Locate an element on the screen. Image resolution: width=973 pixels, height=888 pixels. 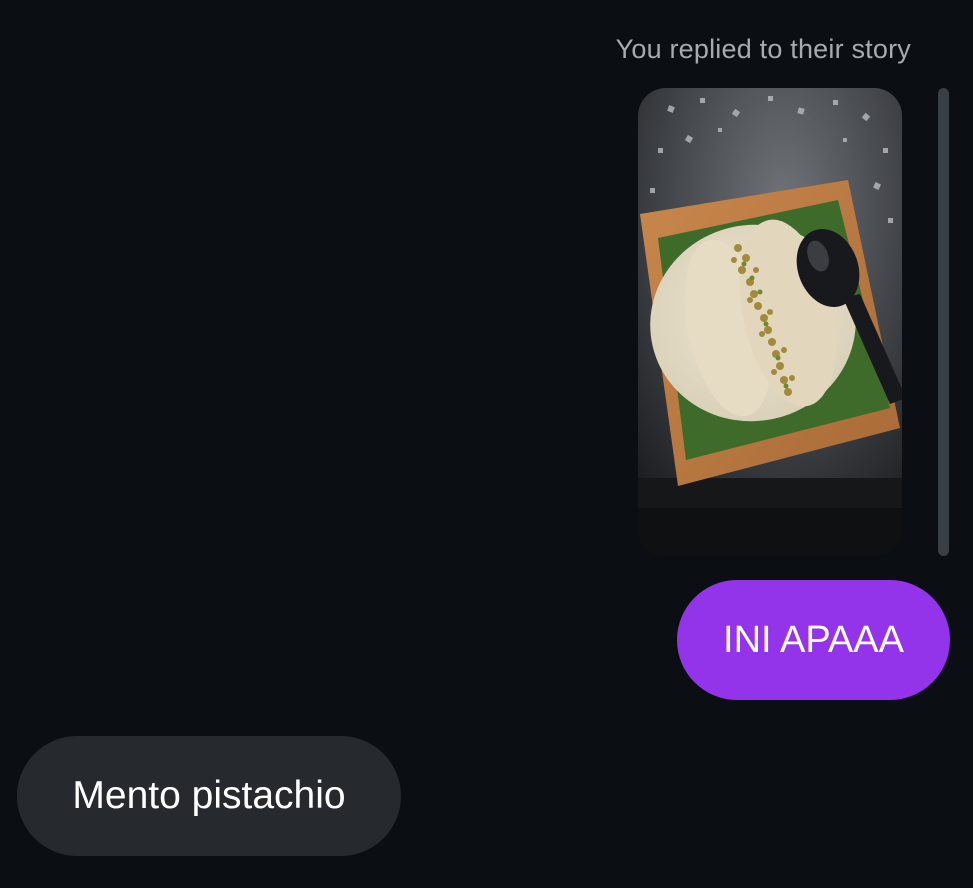
message-text: INI APAAA is located at coordinates (813, 639).